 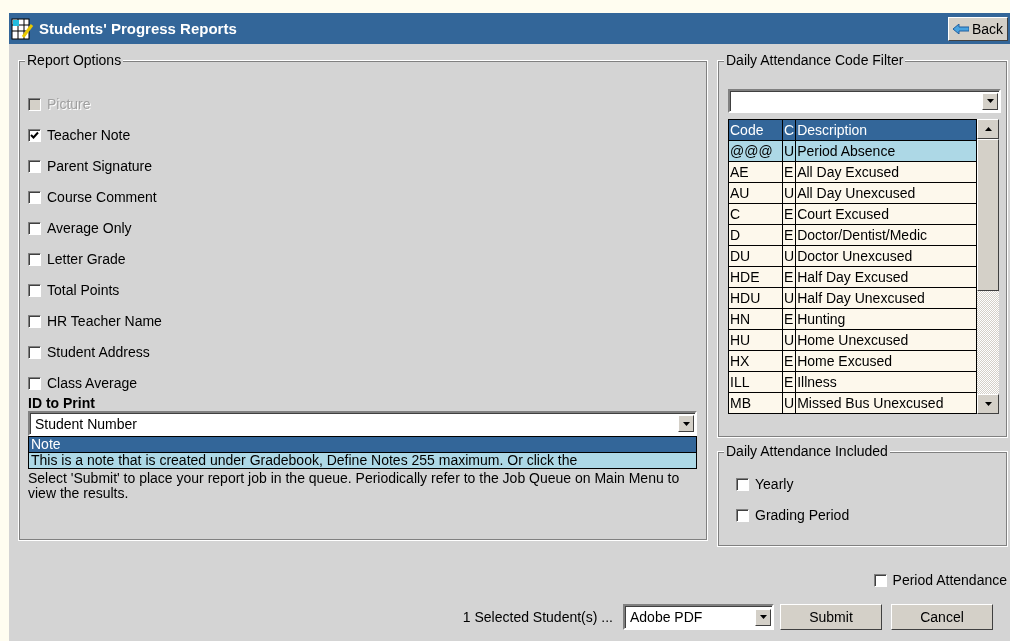 I want to click on back-button: Back, so click(x=977, y=28).